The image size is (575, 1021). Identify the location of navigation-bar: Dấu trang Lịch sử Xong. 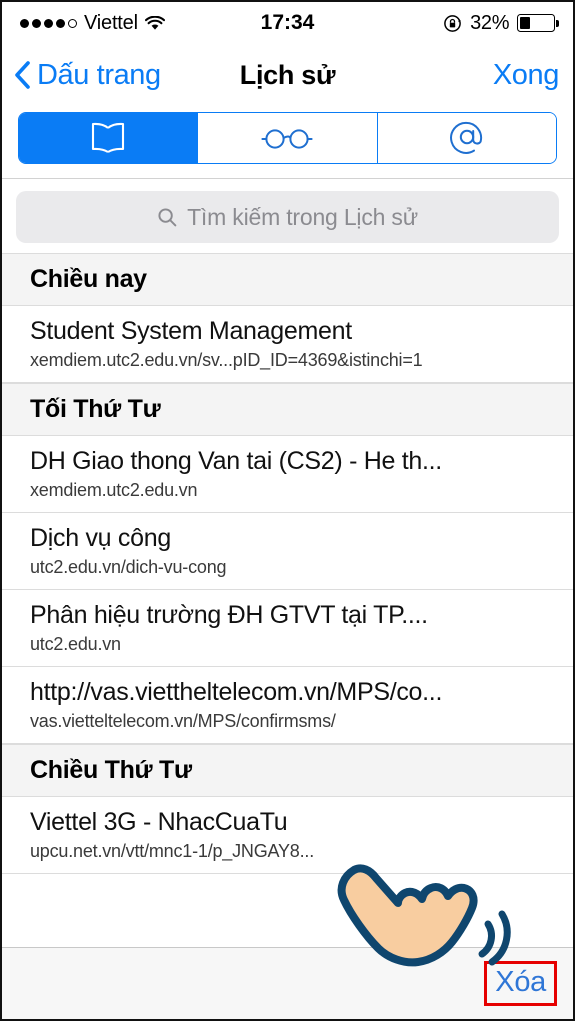
(287, 75).